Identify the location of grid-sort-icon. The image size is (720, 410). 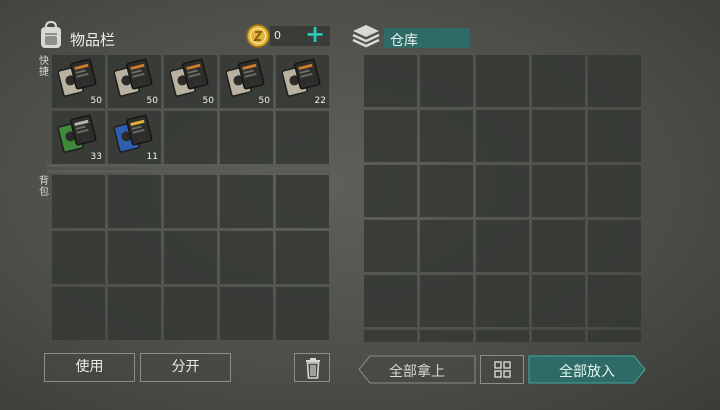
(502, 369).